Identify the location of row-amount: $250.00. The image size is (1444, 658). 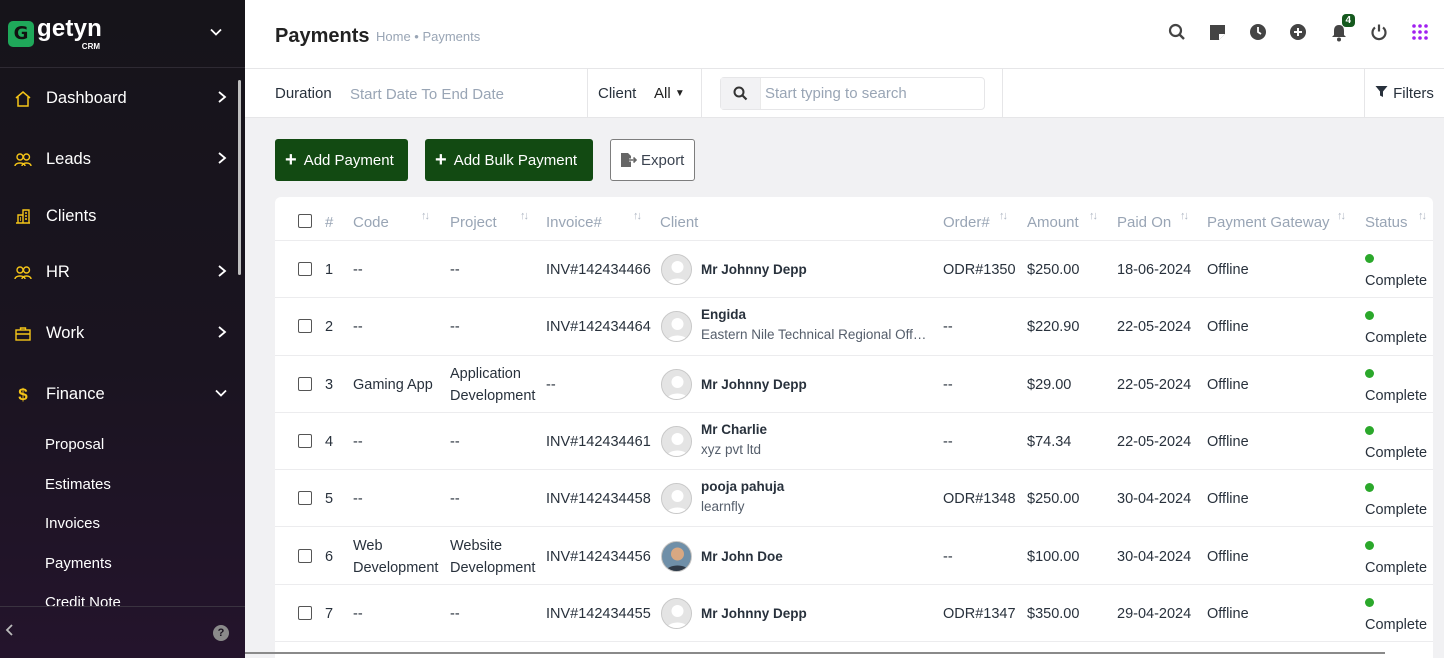
(1053, 270).